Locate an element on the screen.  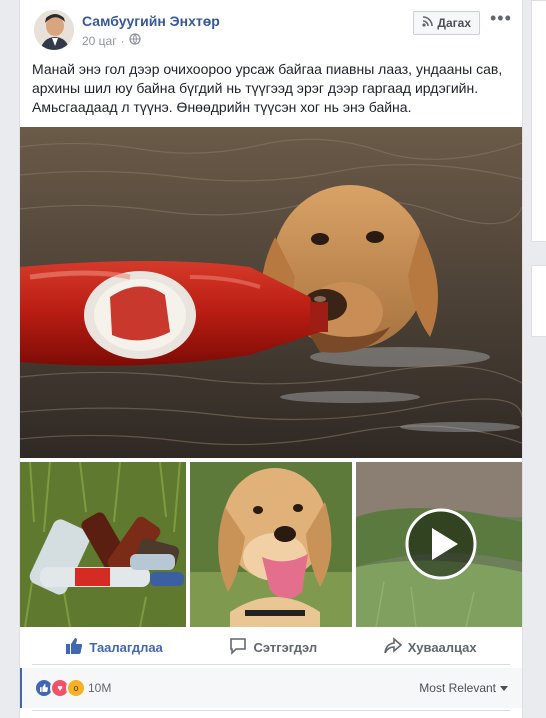
author-avatar is located at coordinates (54, 30).